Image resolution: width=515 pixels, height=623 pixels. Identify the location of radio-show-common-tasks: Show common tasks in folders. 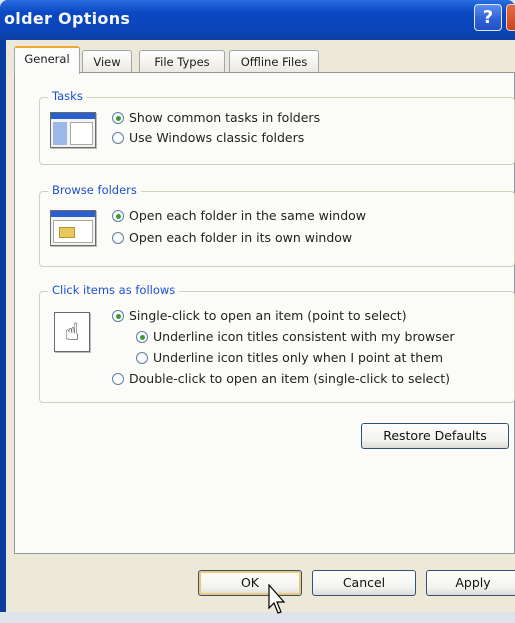
(216, 117).